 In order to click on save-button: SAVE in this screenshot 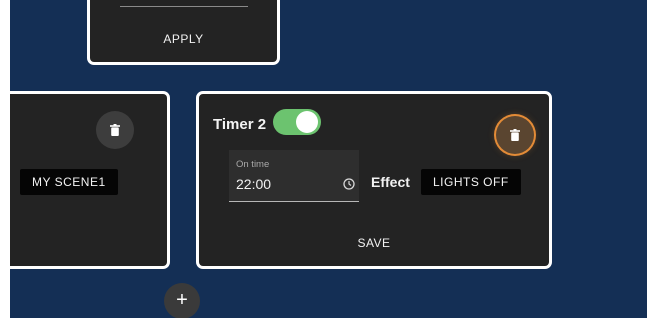, I will do `click(374, 243)`.